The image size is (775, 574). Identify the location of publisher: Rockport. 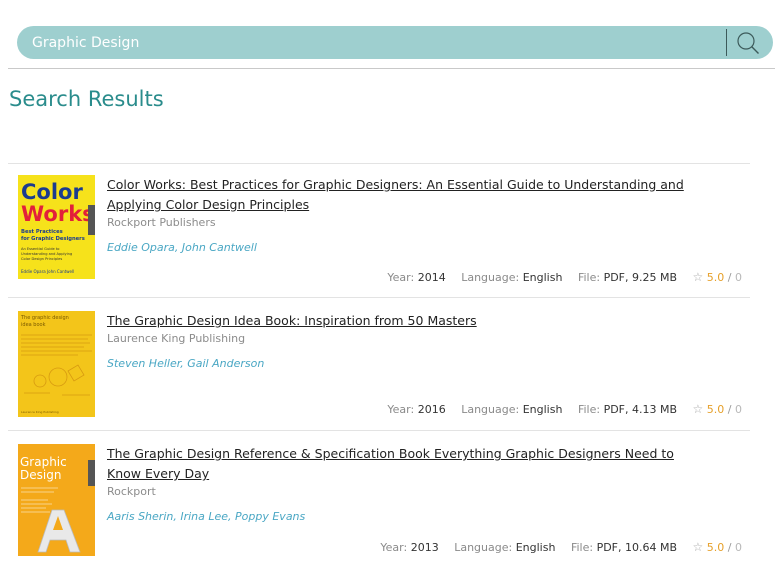
(131, 491).